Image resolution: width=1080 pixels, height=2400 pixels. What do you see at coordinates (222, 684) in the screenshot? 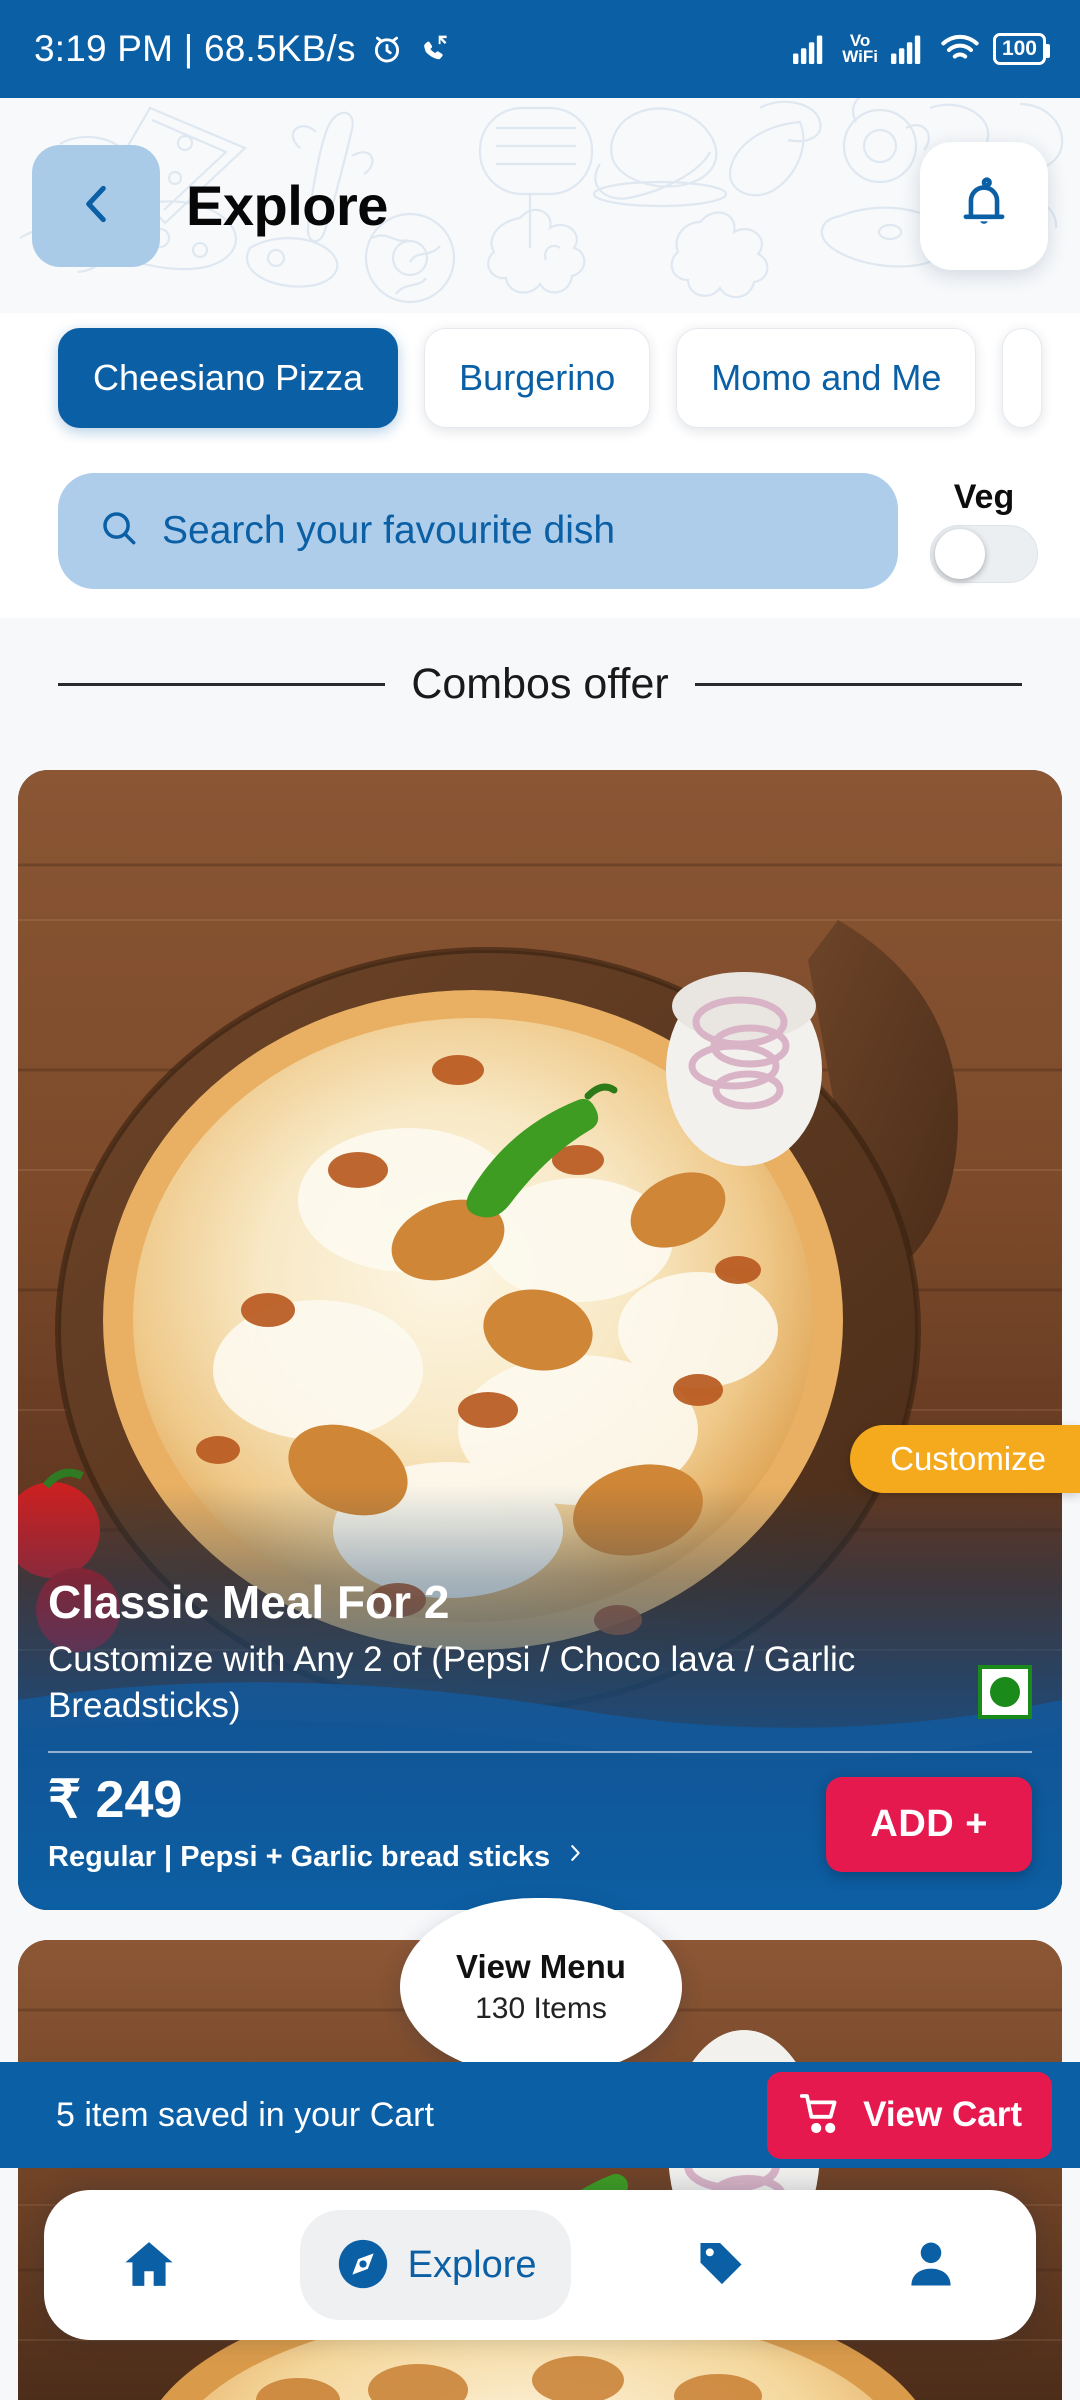
I see `section-divider-left` at bounding box center [222, 684].